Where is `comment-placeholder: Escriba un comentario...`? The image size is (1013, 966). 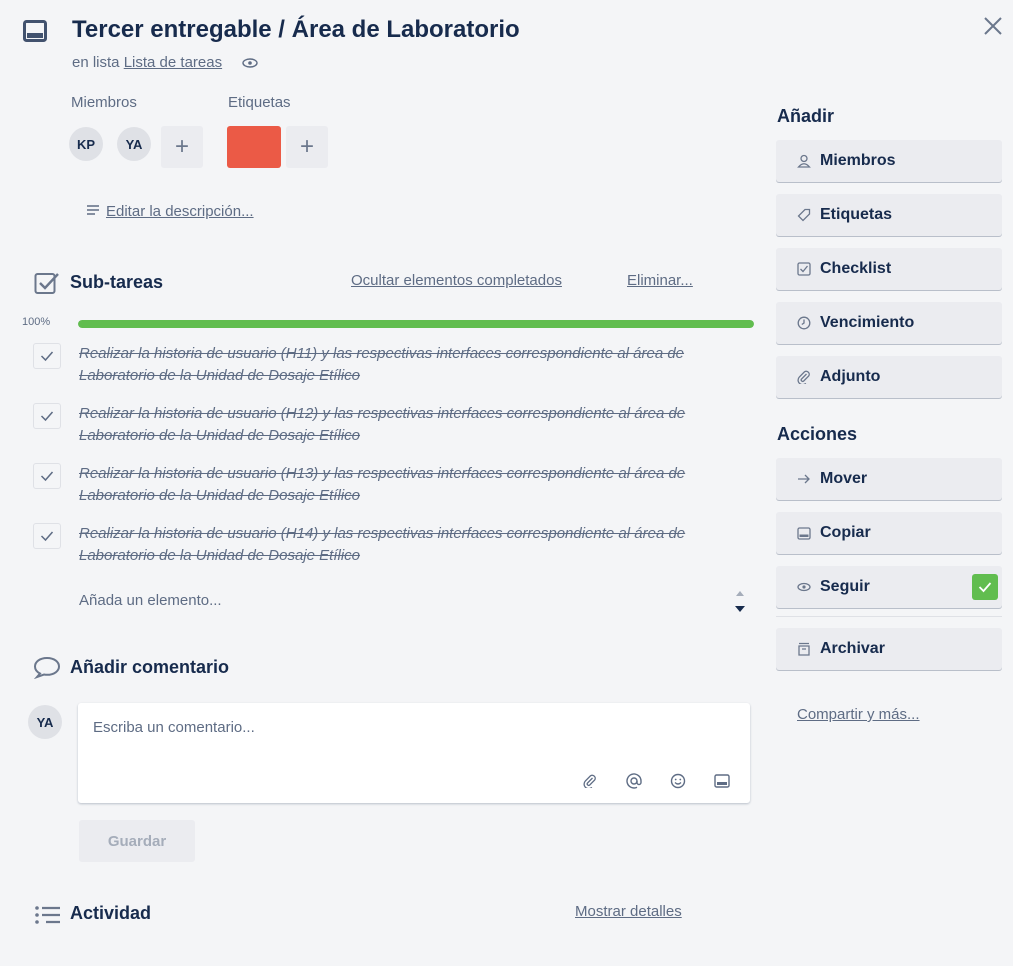 comment-placeholder: Escriba un comentario... is located at coordinates (174, 727).